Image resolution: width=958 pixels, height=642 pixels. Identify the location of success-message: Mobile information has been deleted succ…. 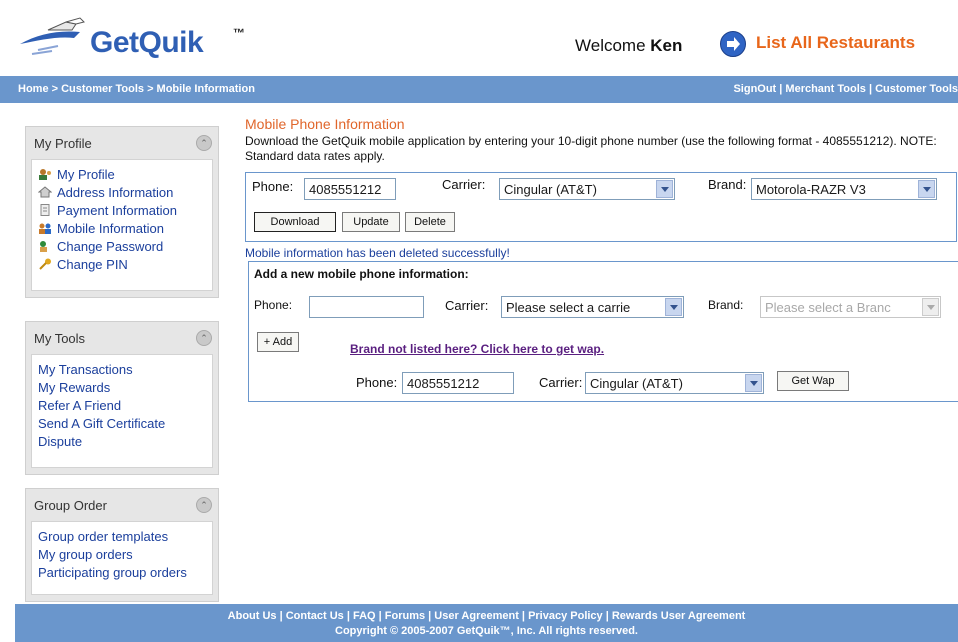
(377, 253).